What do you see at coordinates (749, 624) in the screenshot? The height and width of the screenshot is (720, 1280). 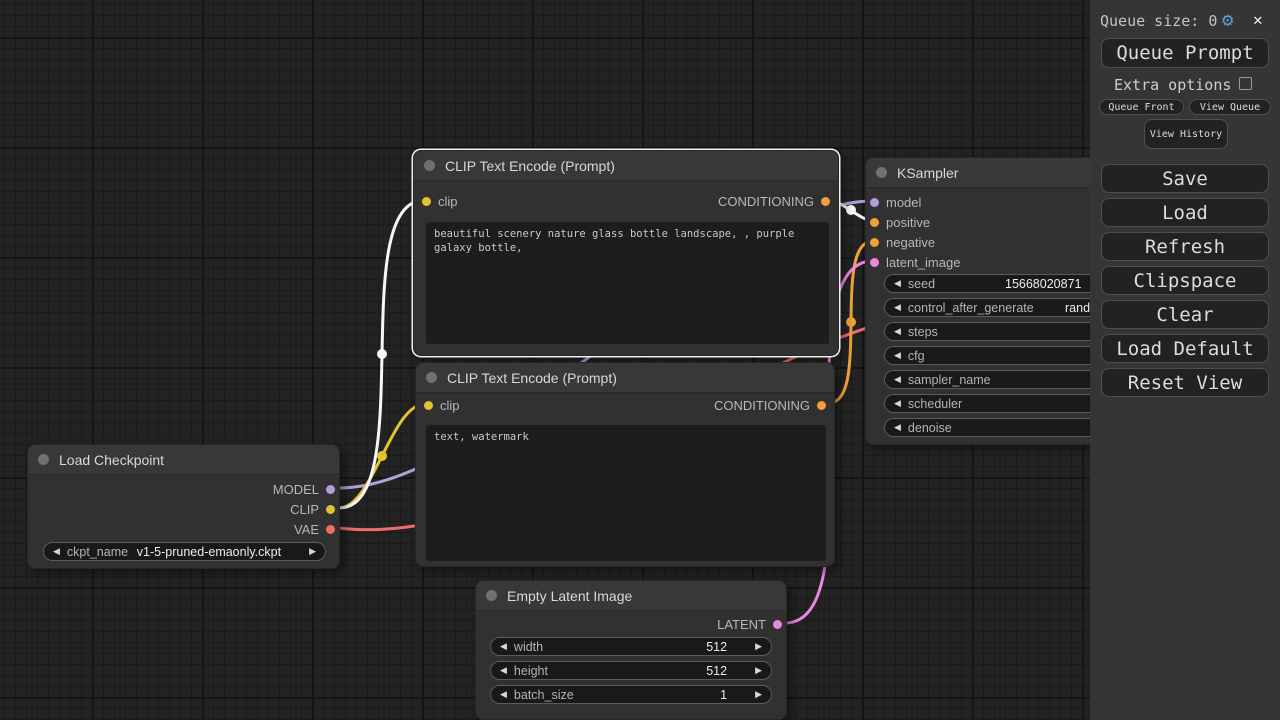 I see `output-port-latent: LATENT` at bounding box center [749, 624].